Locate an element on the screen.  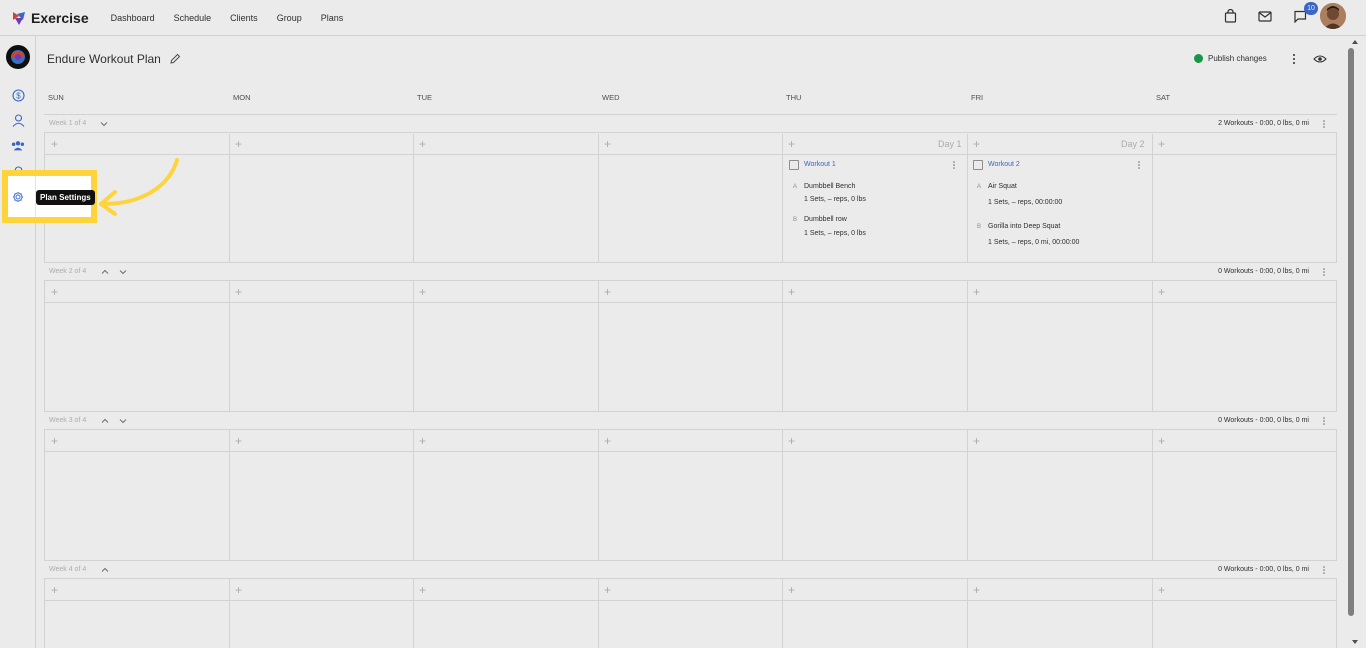
org-logo-icon is located at coordinates (18, 57).